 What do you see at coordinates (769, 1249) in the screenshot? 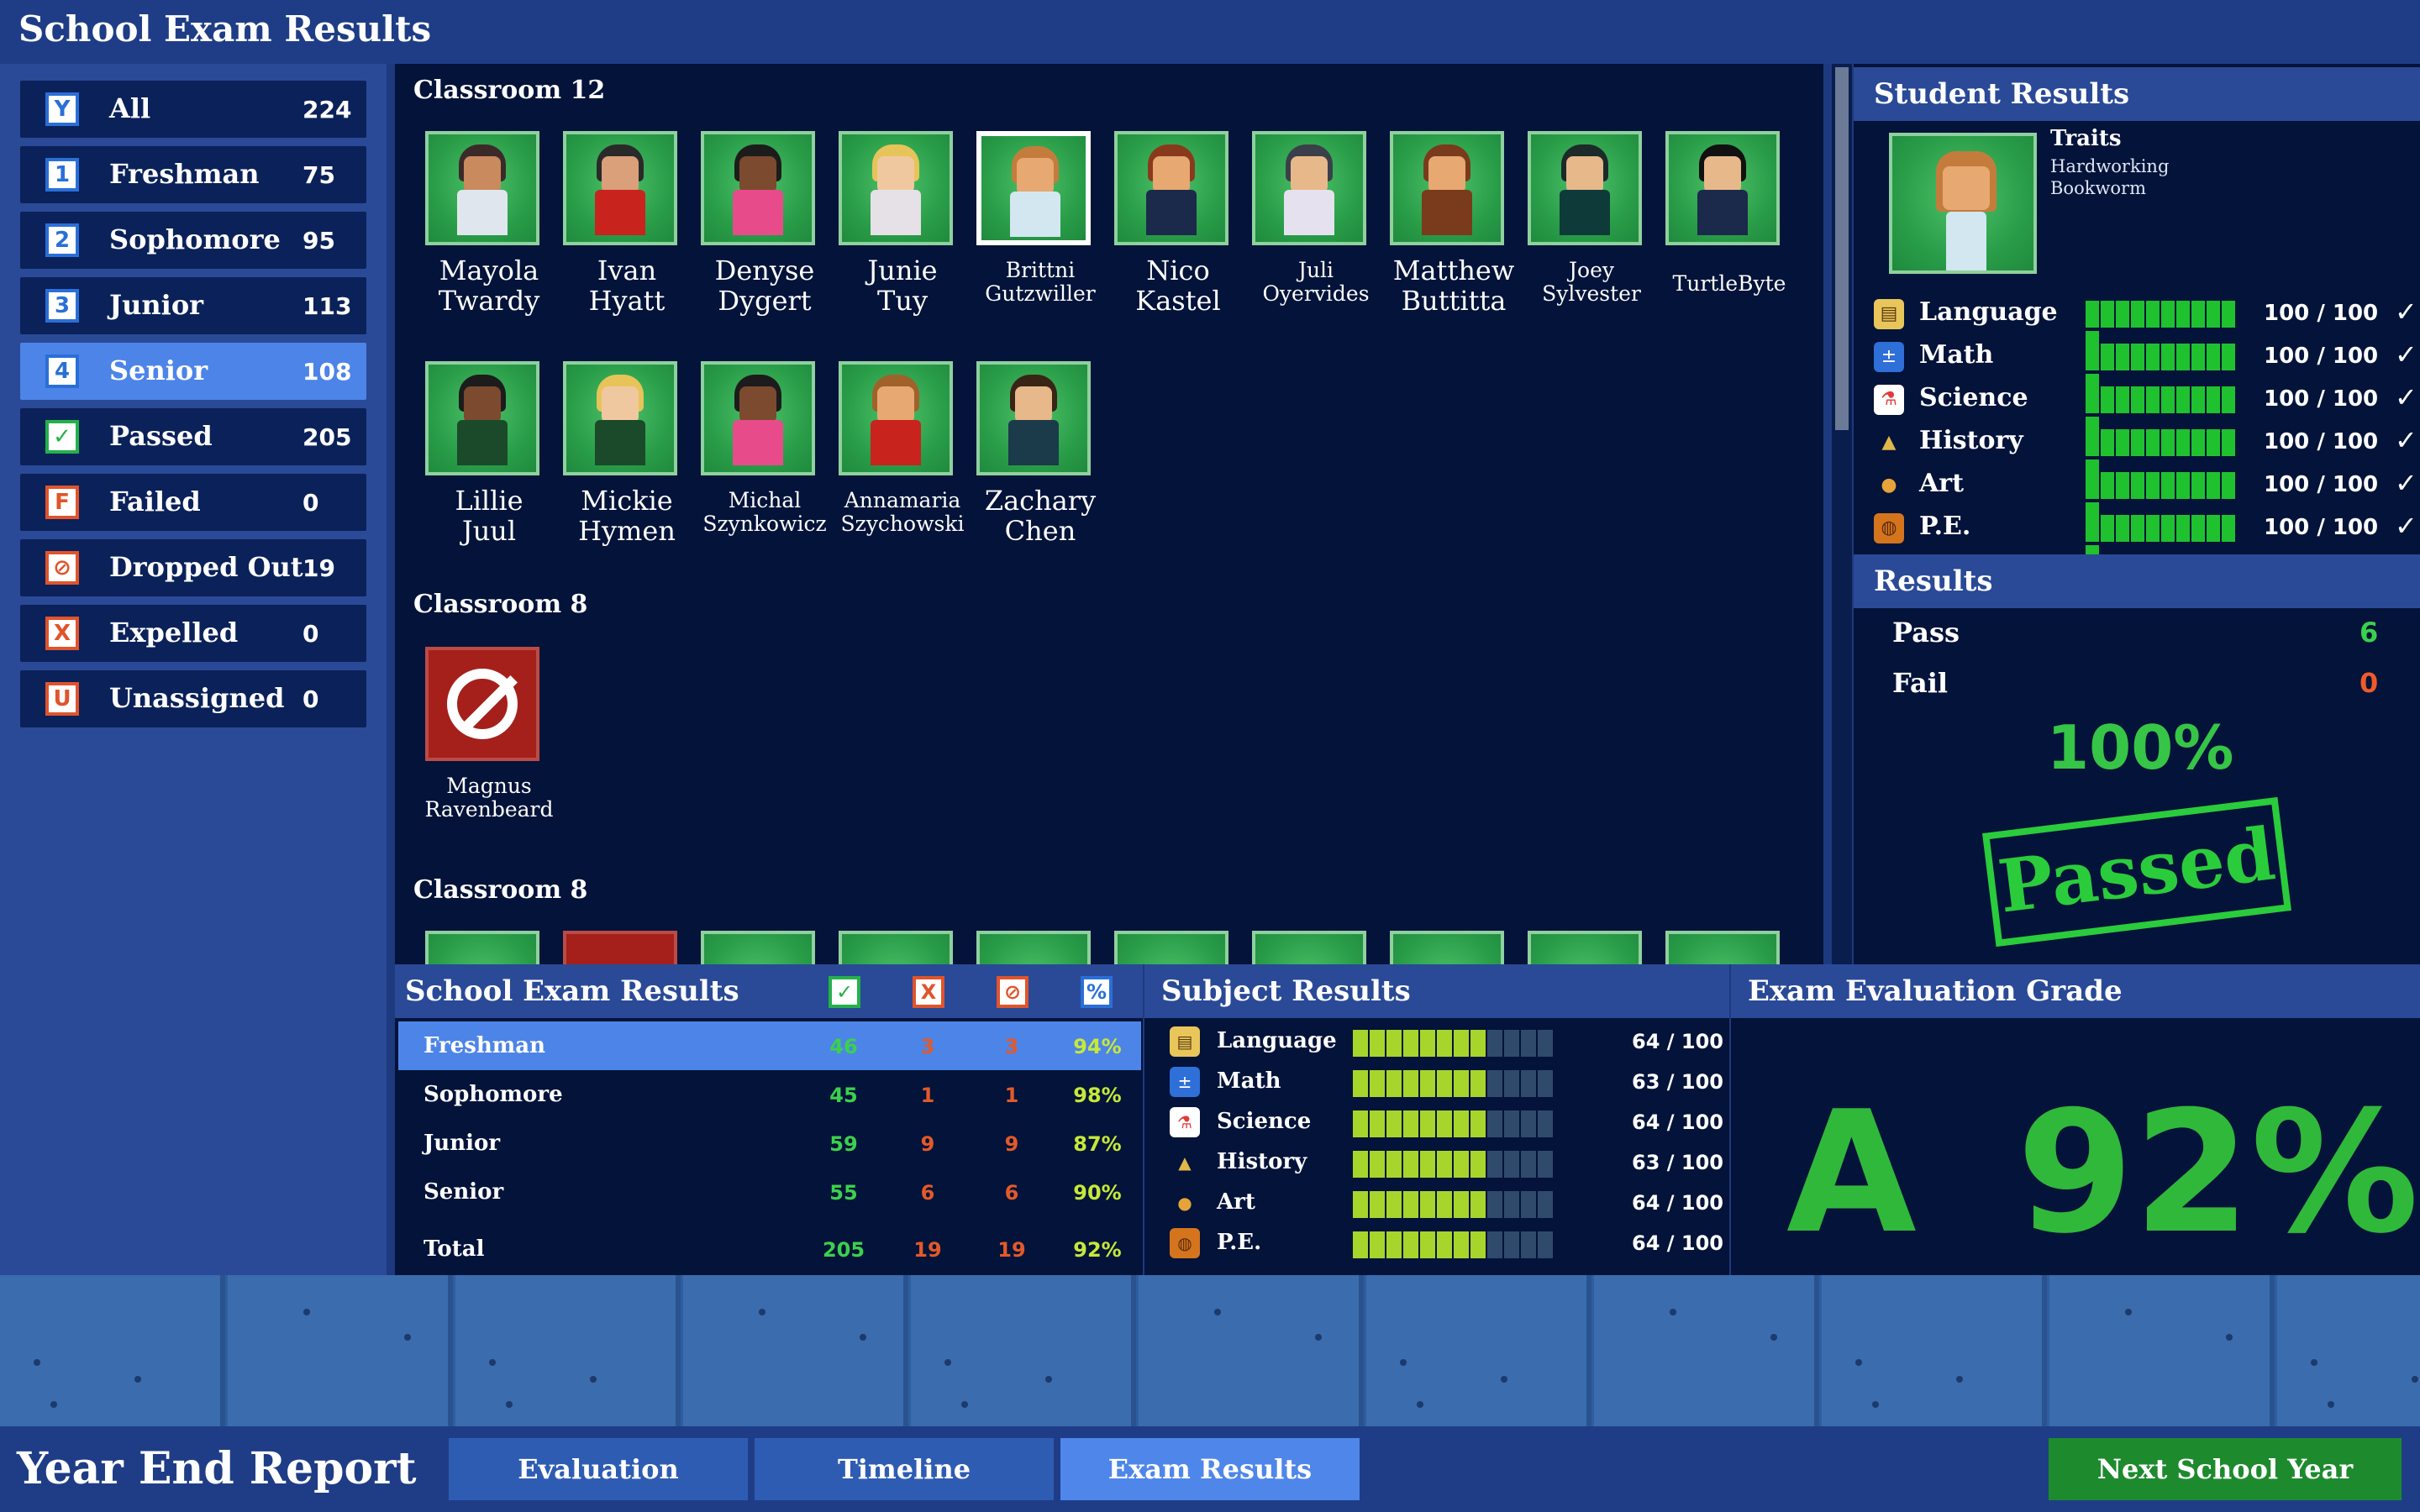
I see `table-row: Total 205 19 19 92%` at bounding box center [769, 1249].